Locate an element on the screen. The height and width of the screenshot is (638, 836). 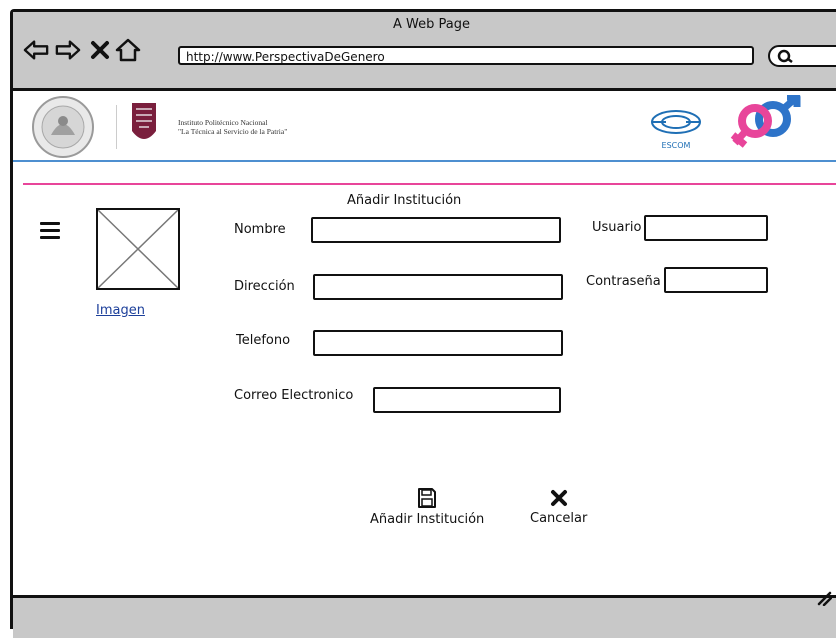
contrasena-label: Contraseña is located at coordinates (623, 281).